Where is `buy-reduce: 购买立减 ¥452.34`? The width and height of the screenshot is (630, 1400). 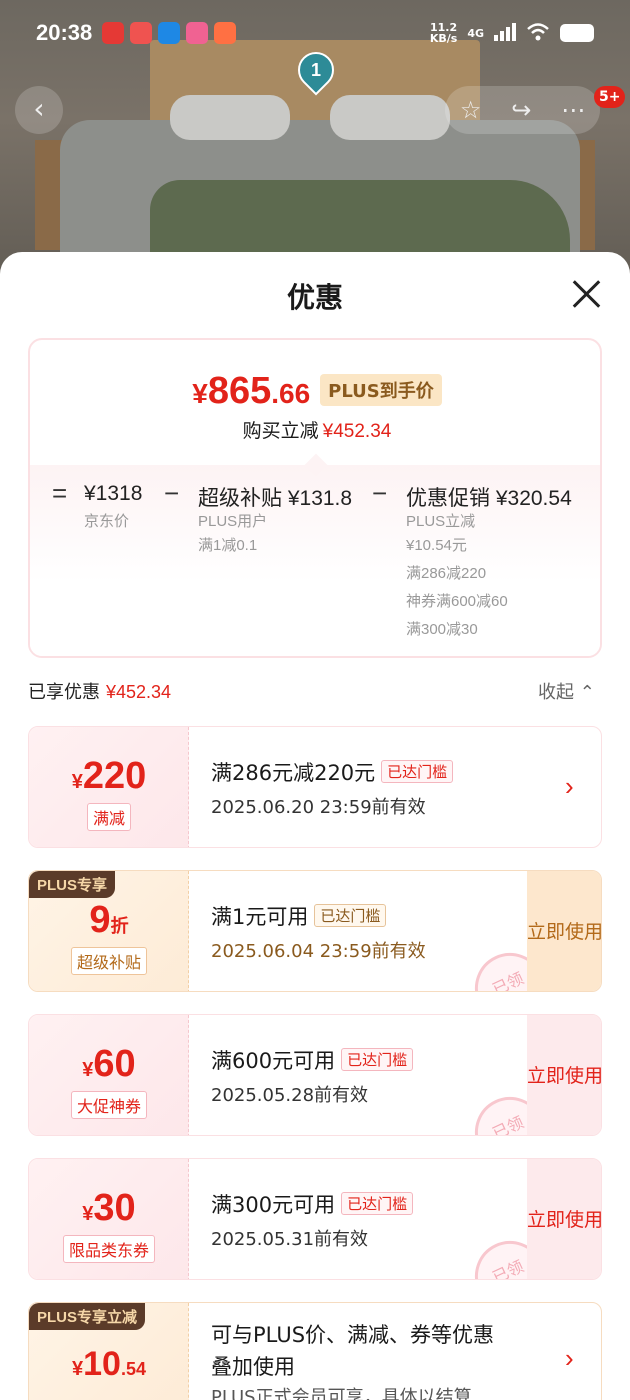
buy-reduce: 购买立减 ¥452.34 is located at coordinates (317, 431).